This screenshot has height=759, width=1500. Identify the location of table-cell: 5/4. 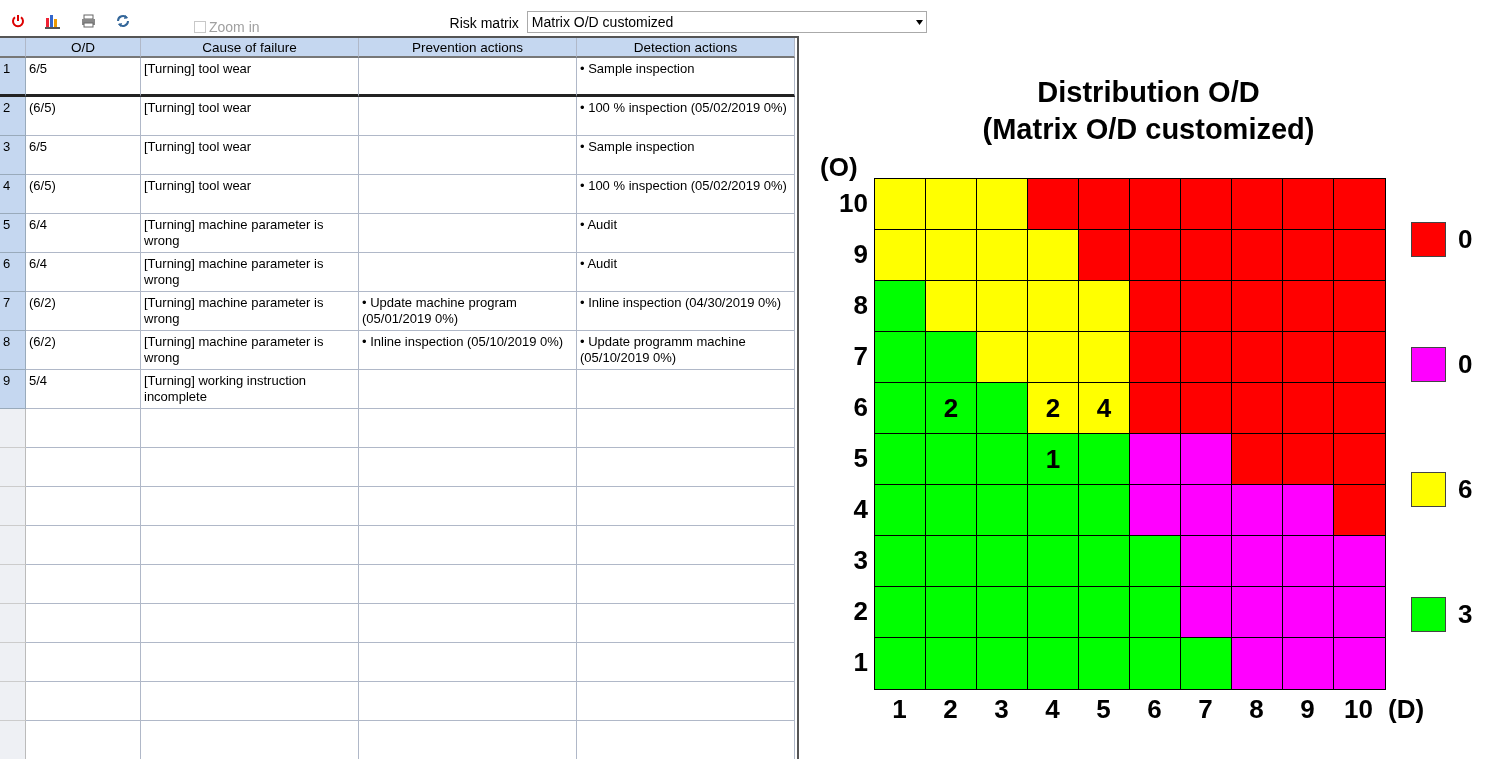
(83, 389).